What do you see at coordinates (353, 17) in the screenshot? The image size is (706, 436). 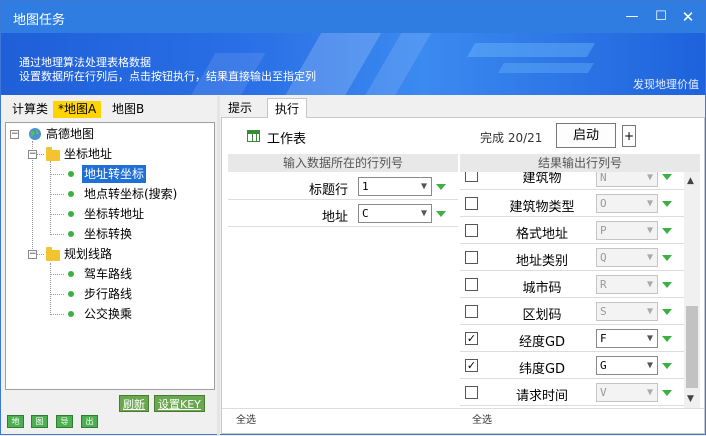 I see `title-bar: 地图任务 — ☐ ✕` at bounding box center [353, 17].